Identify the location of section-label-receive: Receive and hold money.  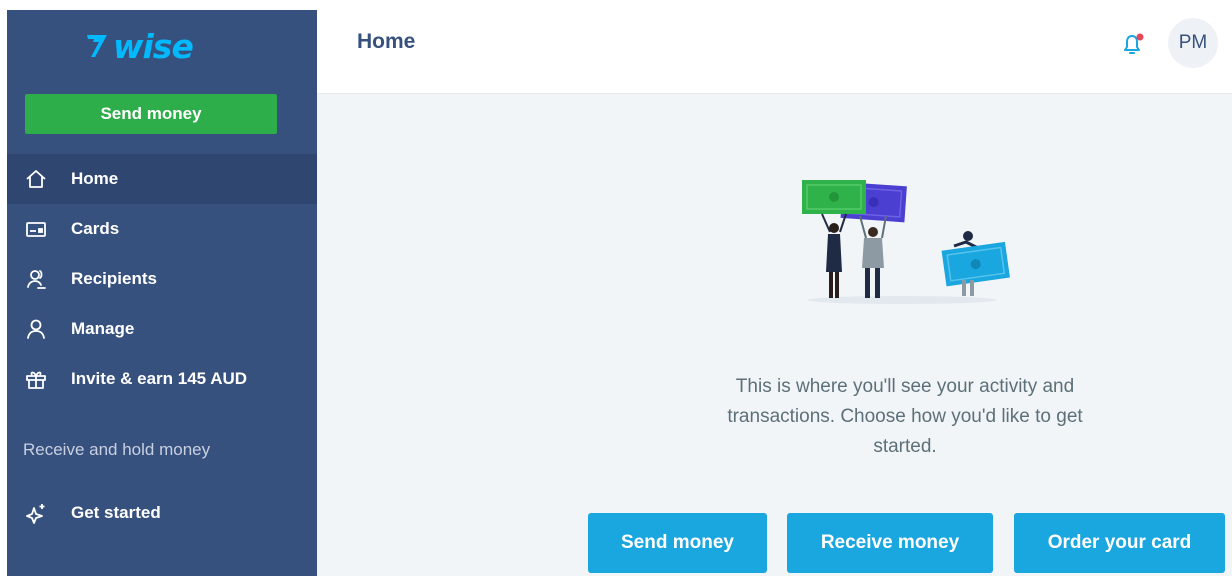
(117, 449).